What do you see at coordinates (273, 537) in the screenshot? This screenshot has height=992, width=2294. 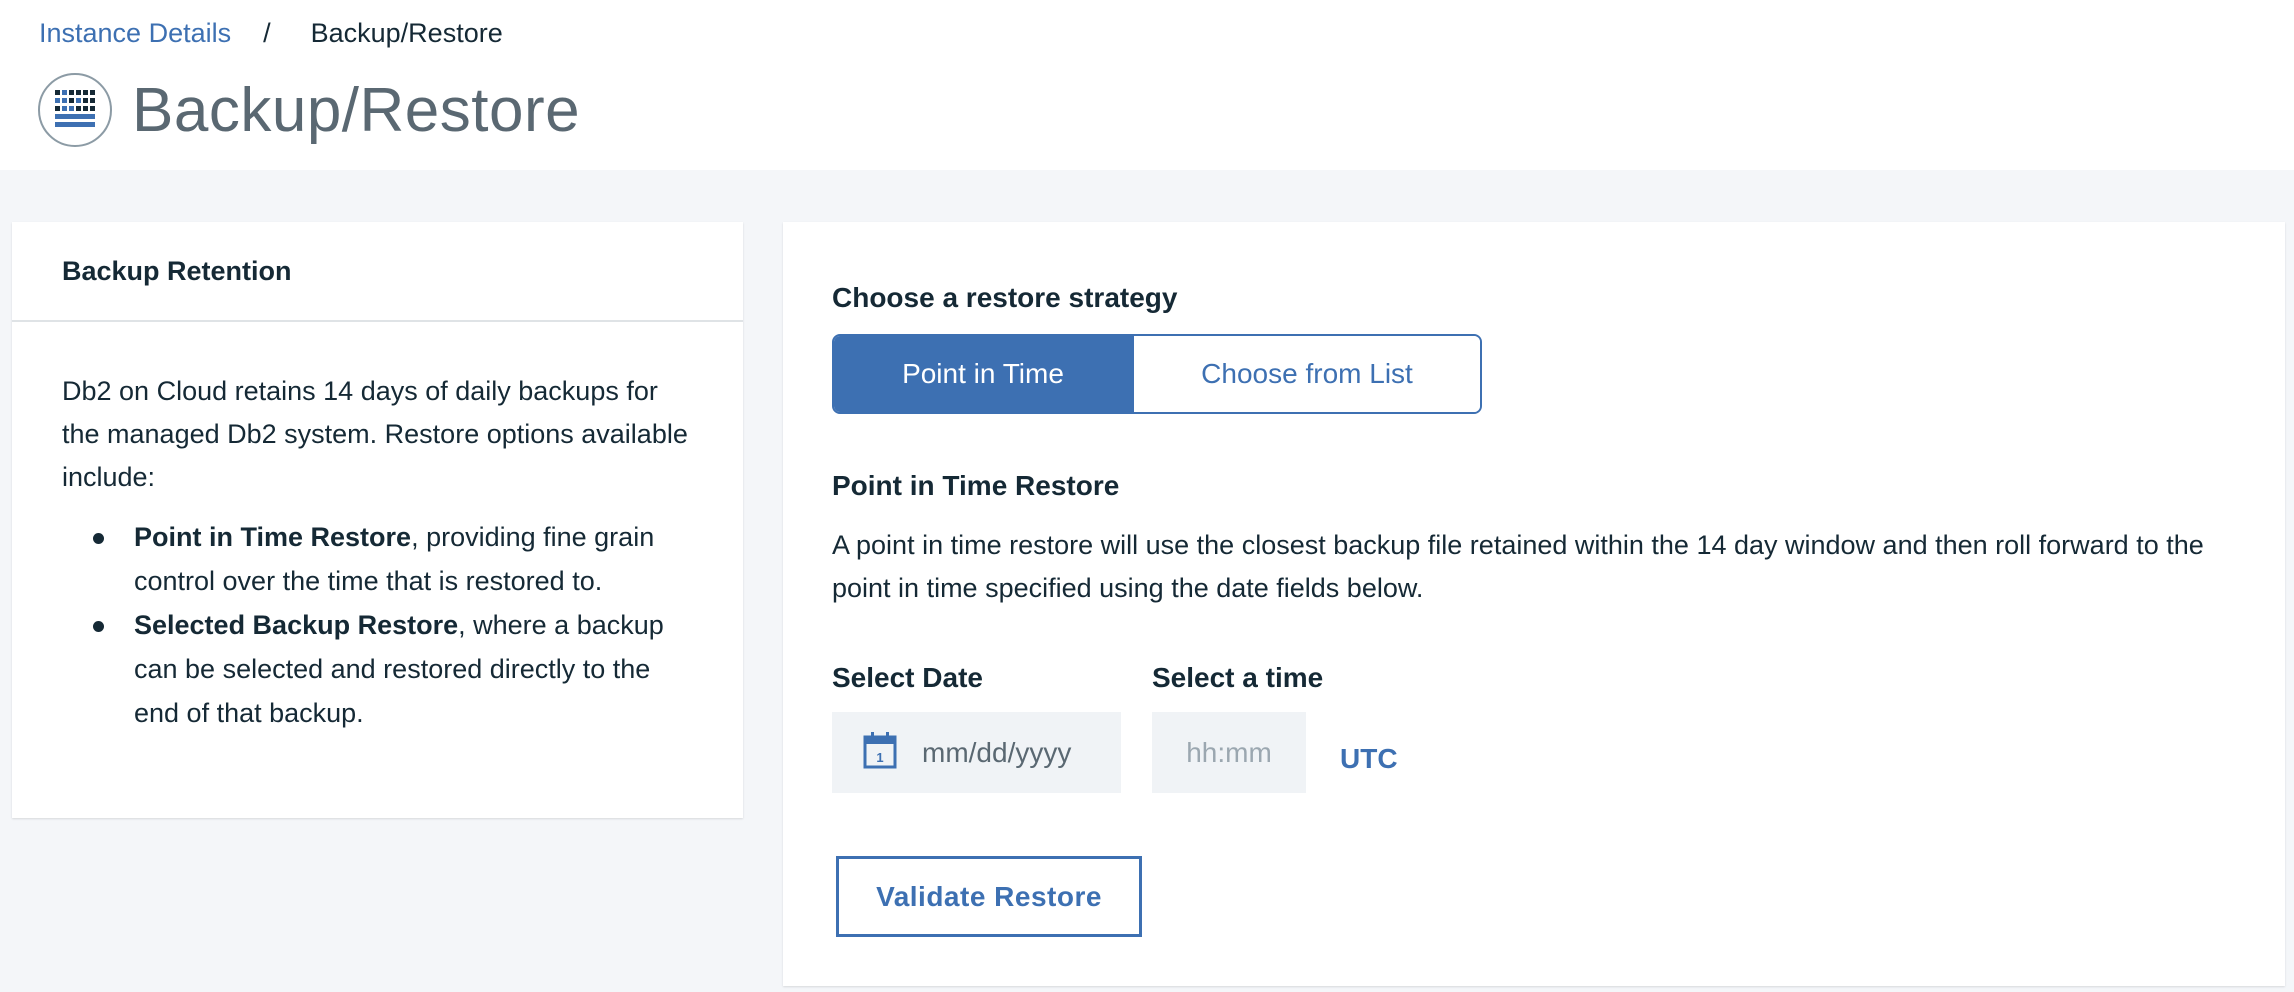 I see `option-title: Point in Time Restore` at bounding box center [273, 537].